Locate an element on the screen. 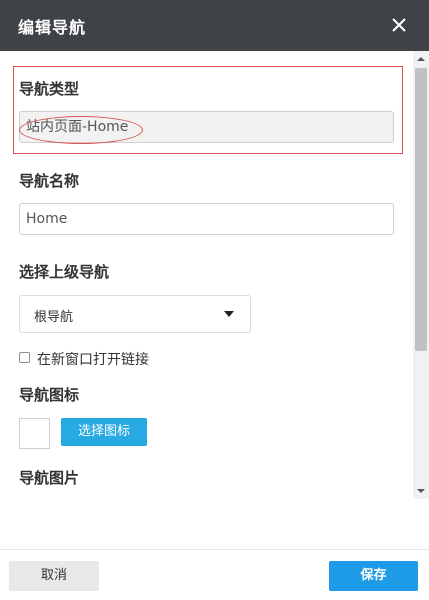  parent-nav-selected: 根导航 is located at coordinates (54, 317).